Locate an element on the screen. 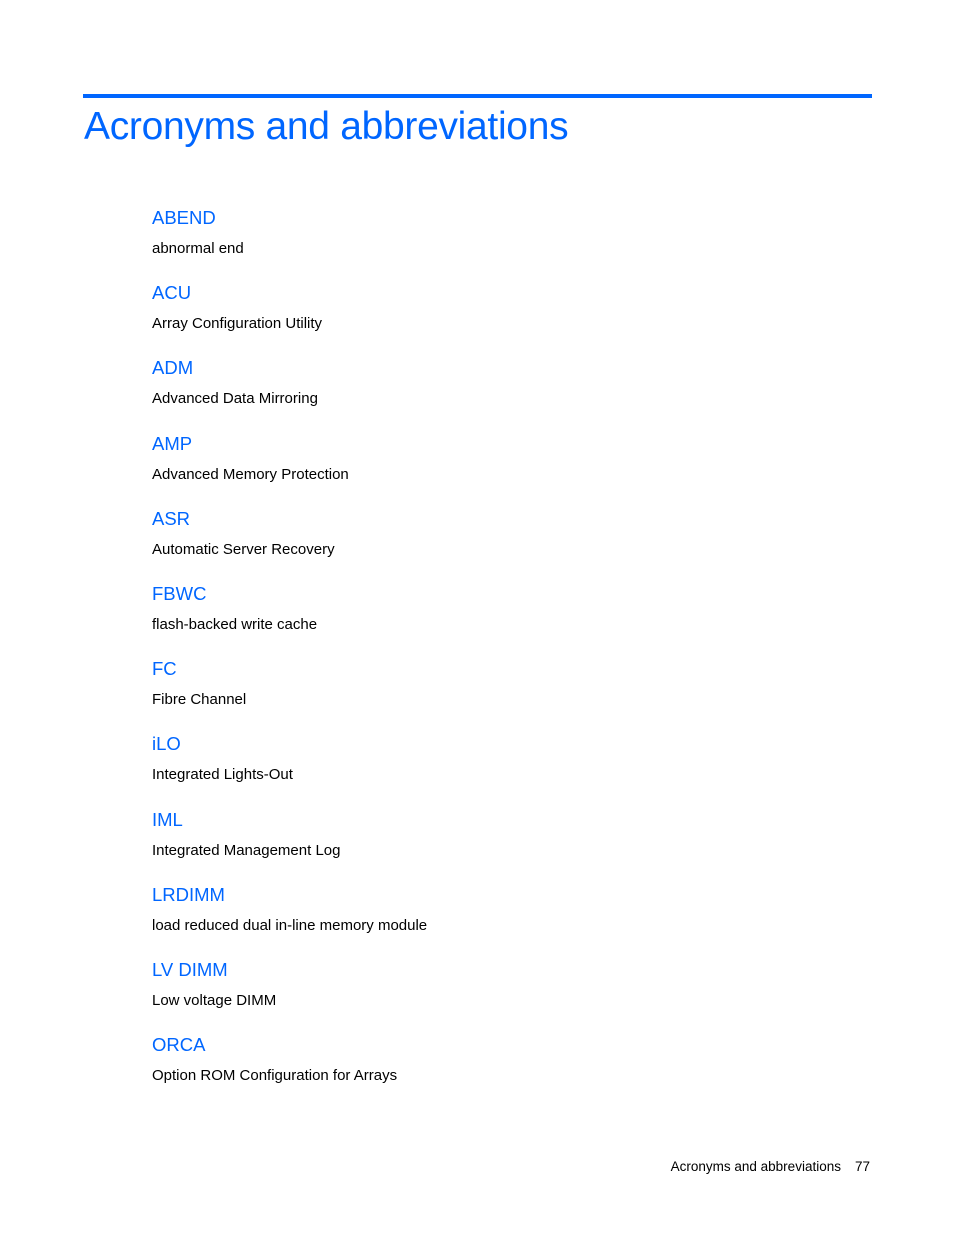  page-footer: Acronyms and abbreviations 77 is located at coordinates (770, 1167).